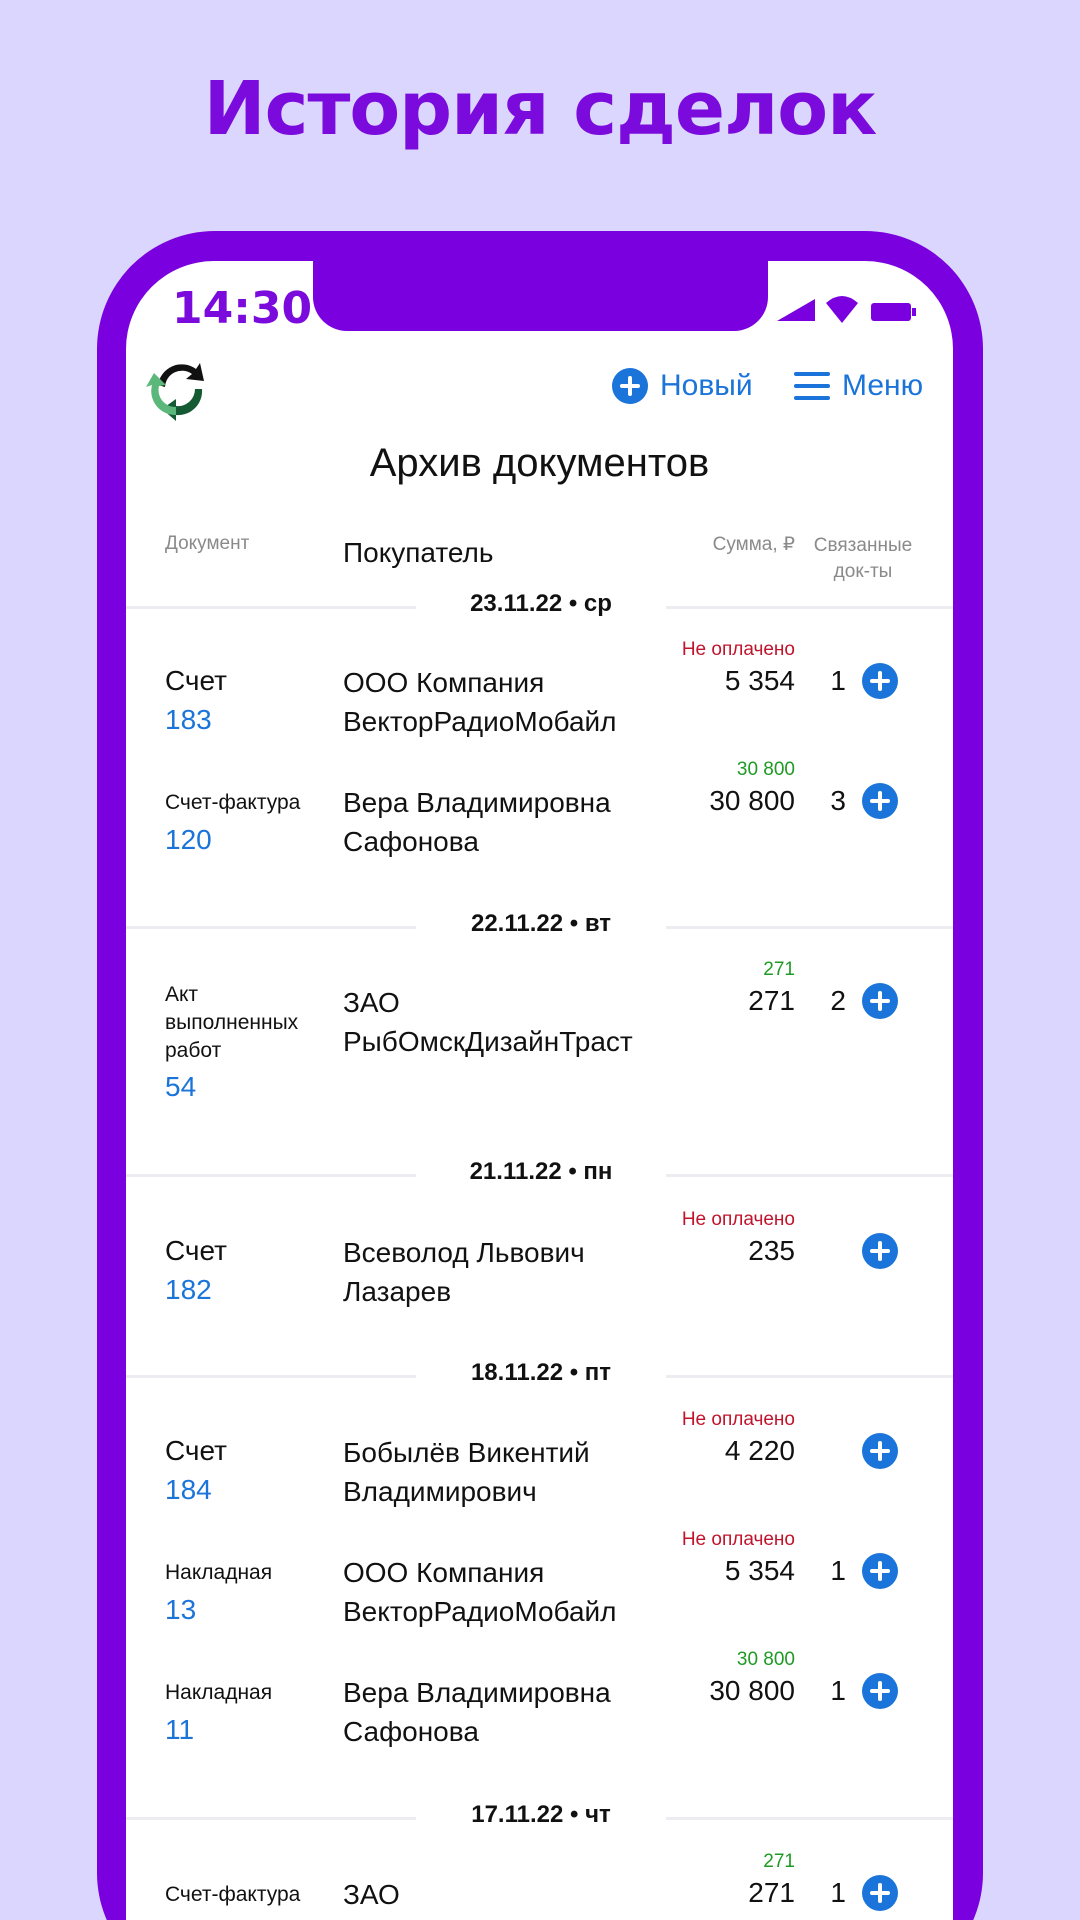  What do you see at coordinates (418, 552) in the screenshot?
I see `column-header-buyer: Покупатель` at bounding box center [418, 552].